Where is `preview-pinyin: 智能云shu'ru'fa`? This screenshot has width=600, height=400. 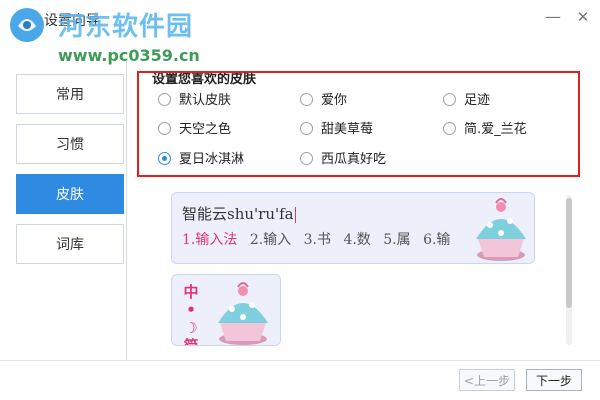
preview-pinyin: 智能云shu'ru'fa is located at coordinates (239, 213).